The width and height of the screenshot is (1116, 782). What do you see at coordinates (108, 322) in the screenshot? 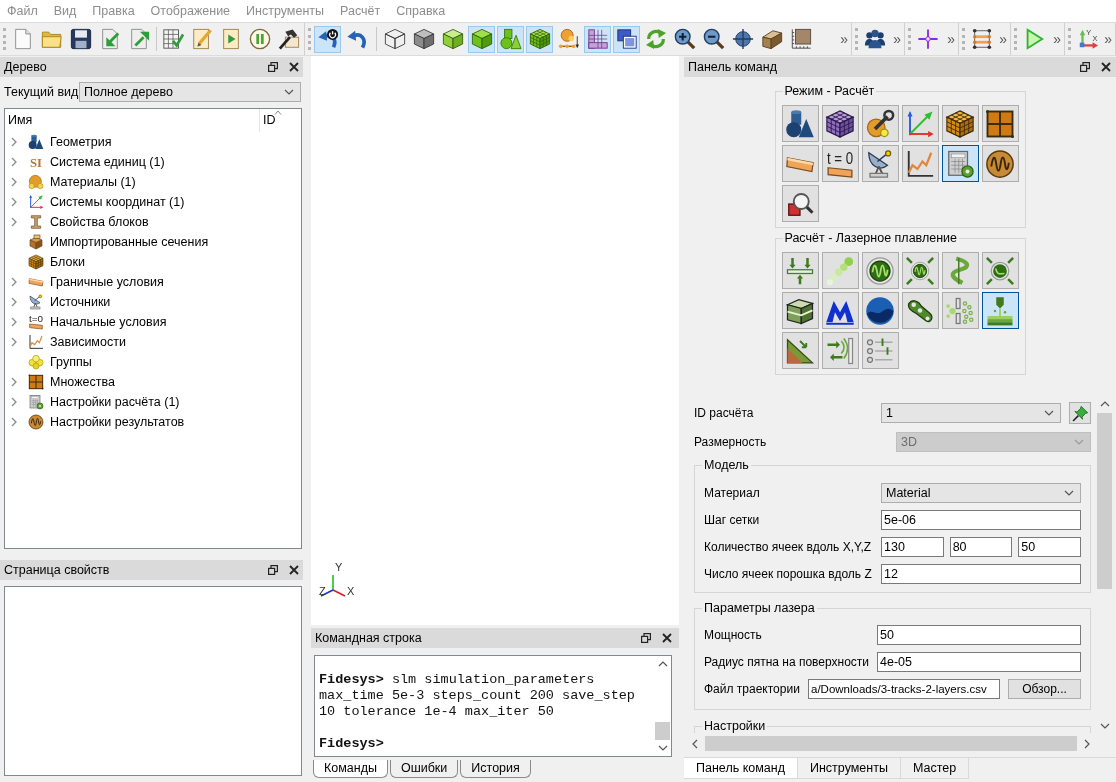
I see `tree-item-label: Начальные условия` at bounding box center [108, 322].